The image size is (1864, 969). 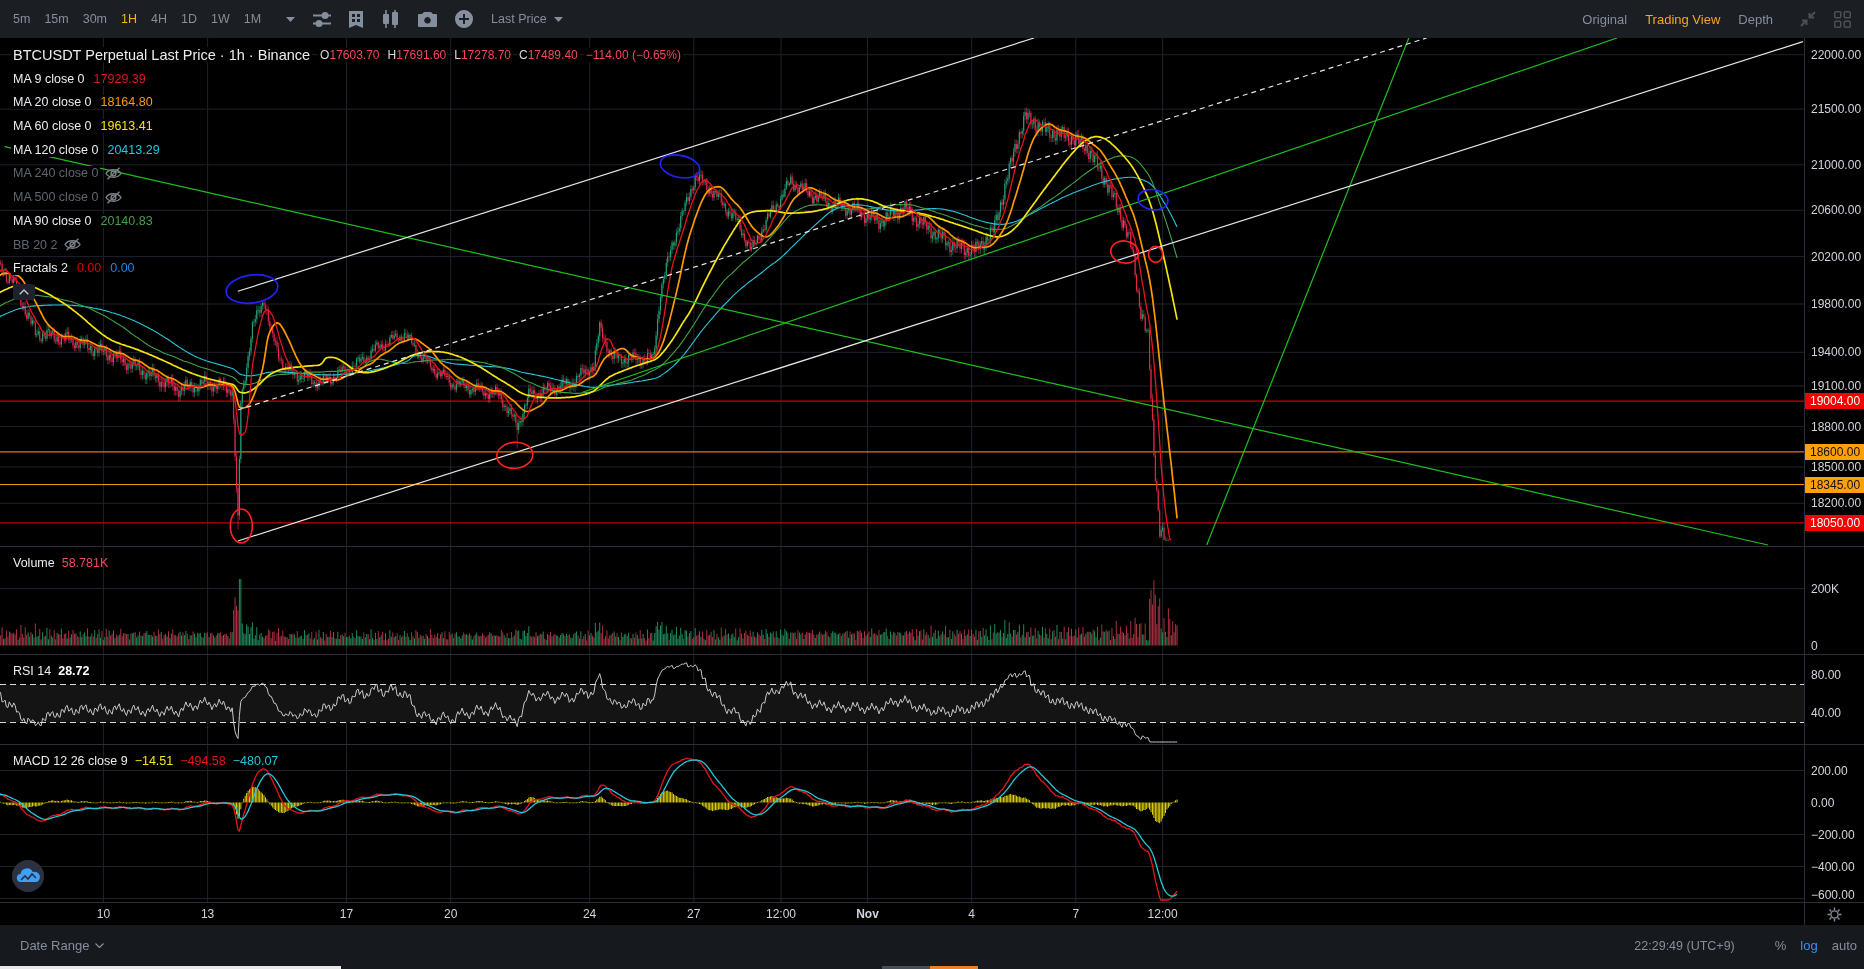 I want to click on interval-tab: 15m, so click(x=56, y=19).